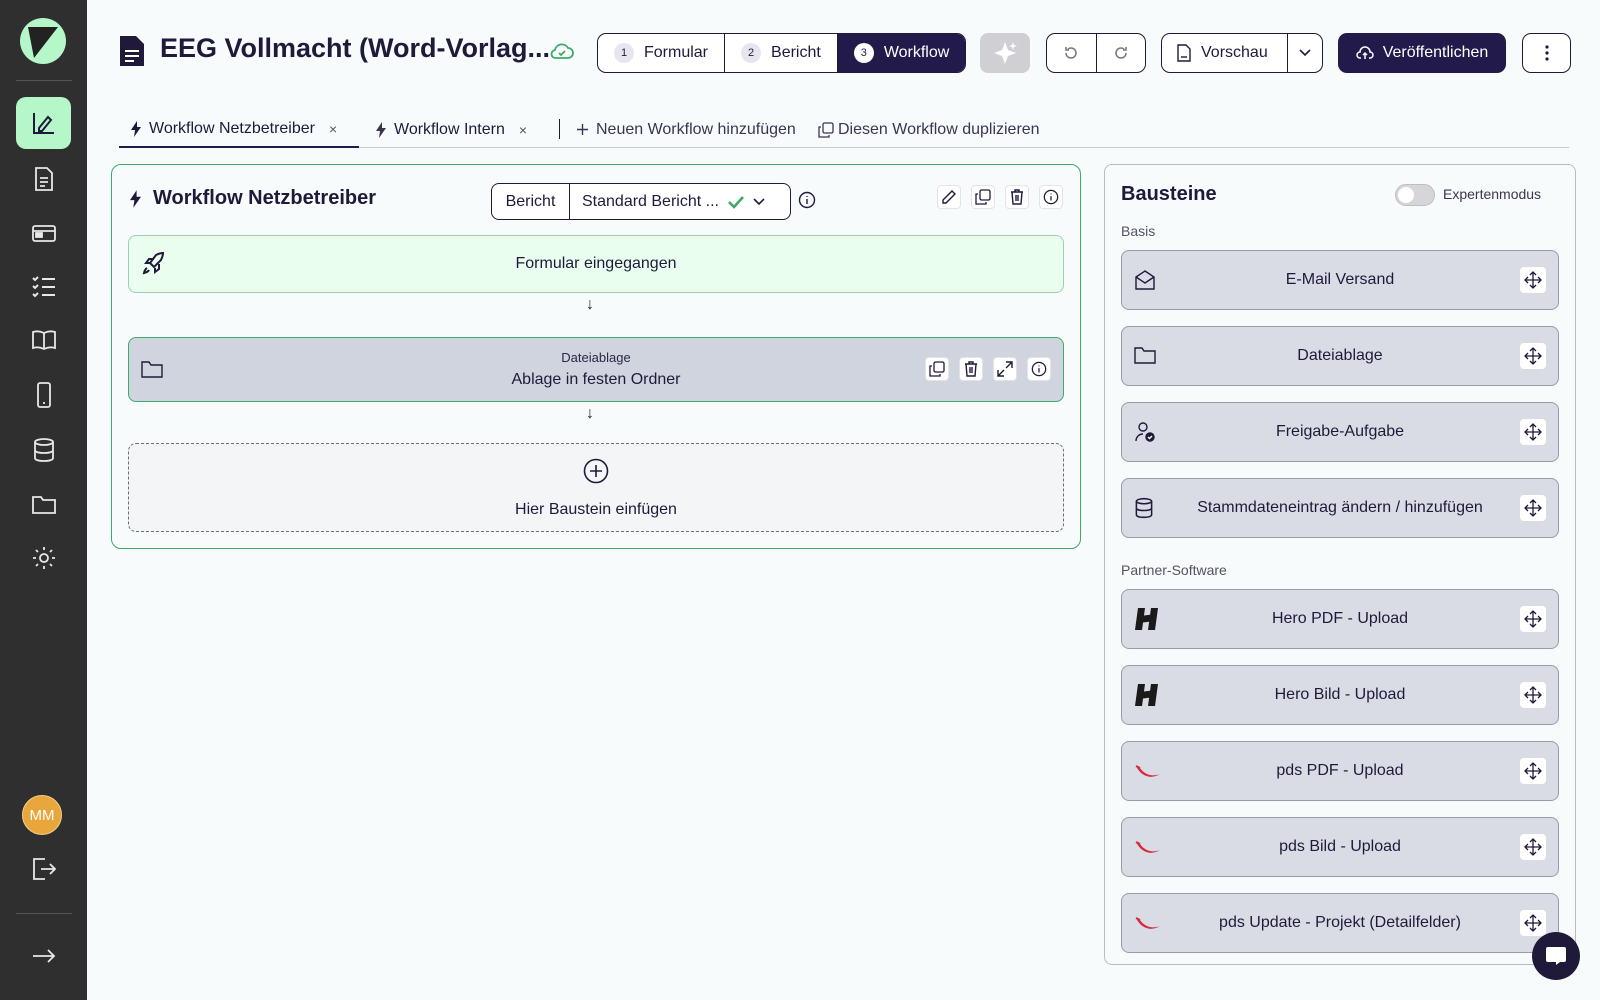 The width and height of the screenshot is (1600, 1000). What do you see at coordinates (1340, 847) in the screenshot?
I see `block-pds-image-upload: pds Bild - Upload` at bounding box center [1340, 847].